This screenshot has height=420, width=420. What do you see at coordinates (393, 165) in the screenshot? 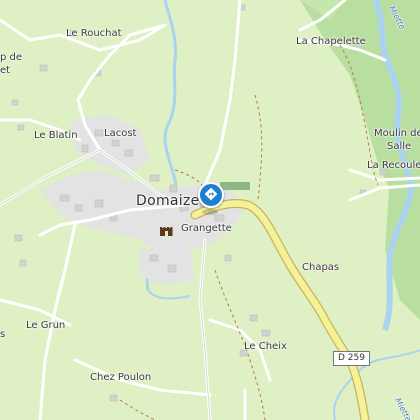
I see `place-label-la-recoule: La Recoule` at bounding box center [393, 165].